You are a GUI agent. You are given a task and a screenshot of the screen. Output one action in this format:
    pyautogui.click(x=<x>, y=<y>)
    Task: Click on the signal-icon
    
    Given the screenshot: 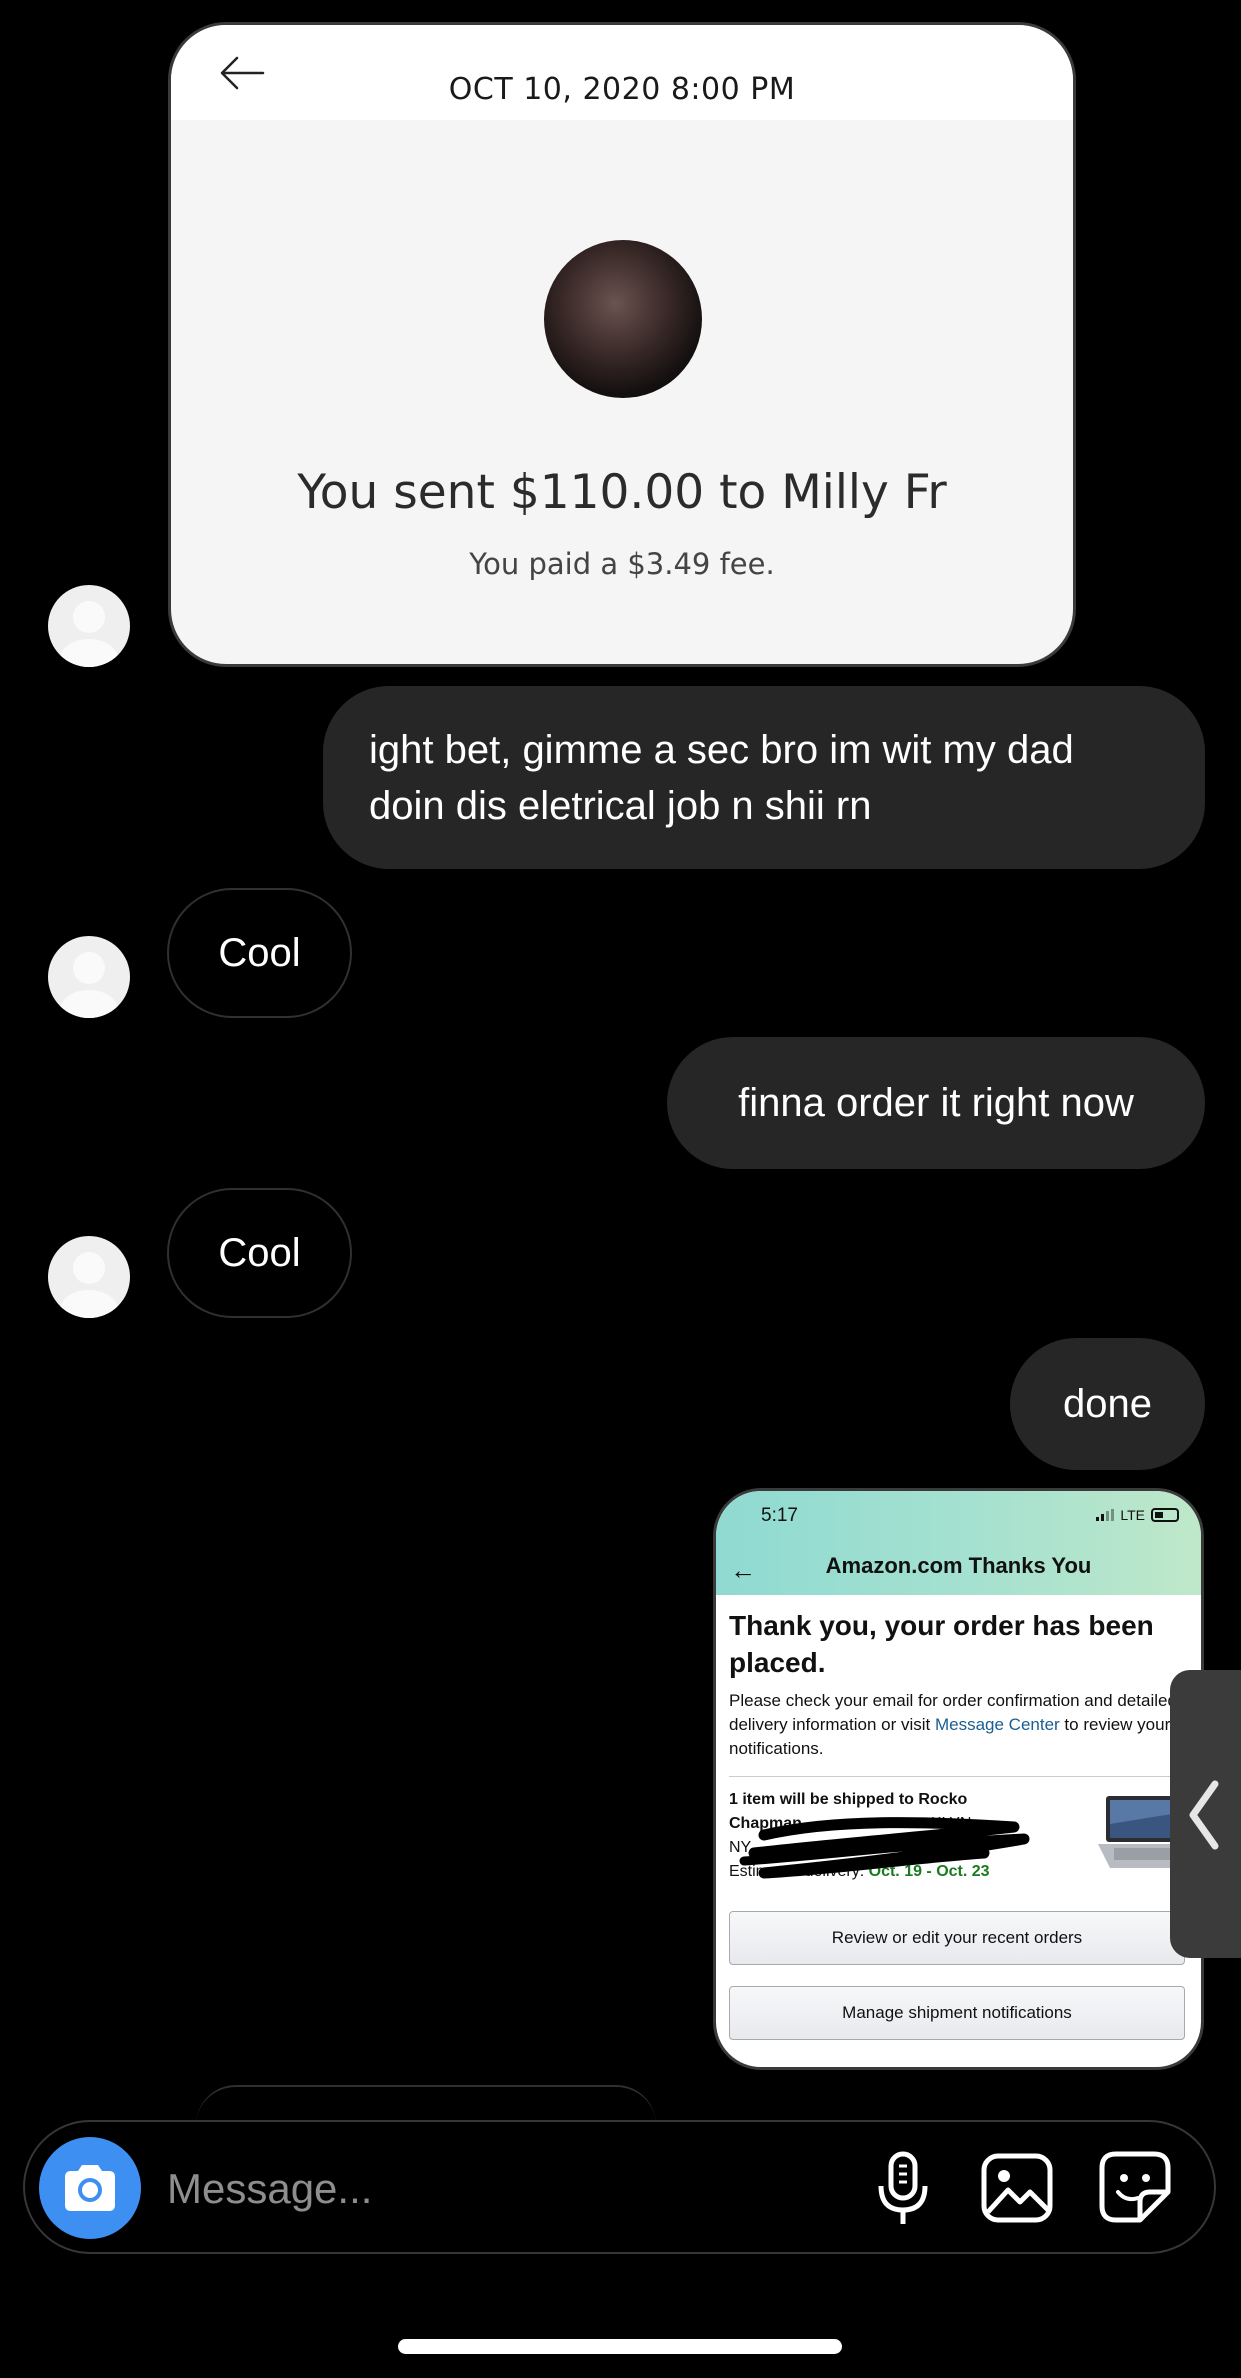 What is the action you would take?
    pyautogui.click(x=1105, y=1515)
    